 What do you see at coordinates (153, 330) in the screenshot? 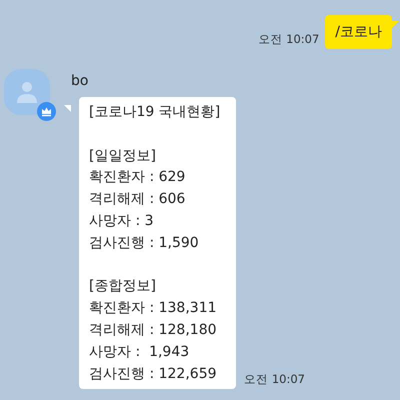
I see `message-line: 격리해제 : 128,180` at bounding box center [153, 330].